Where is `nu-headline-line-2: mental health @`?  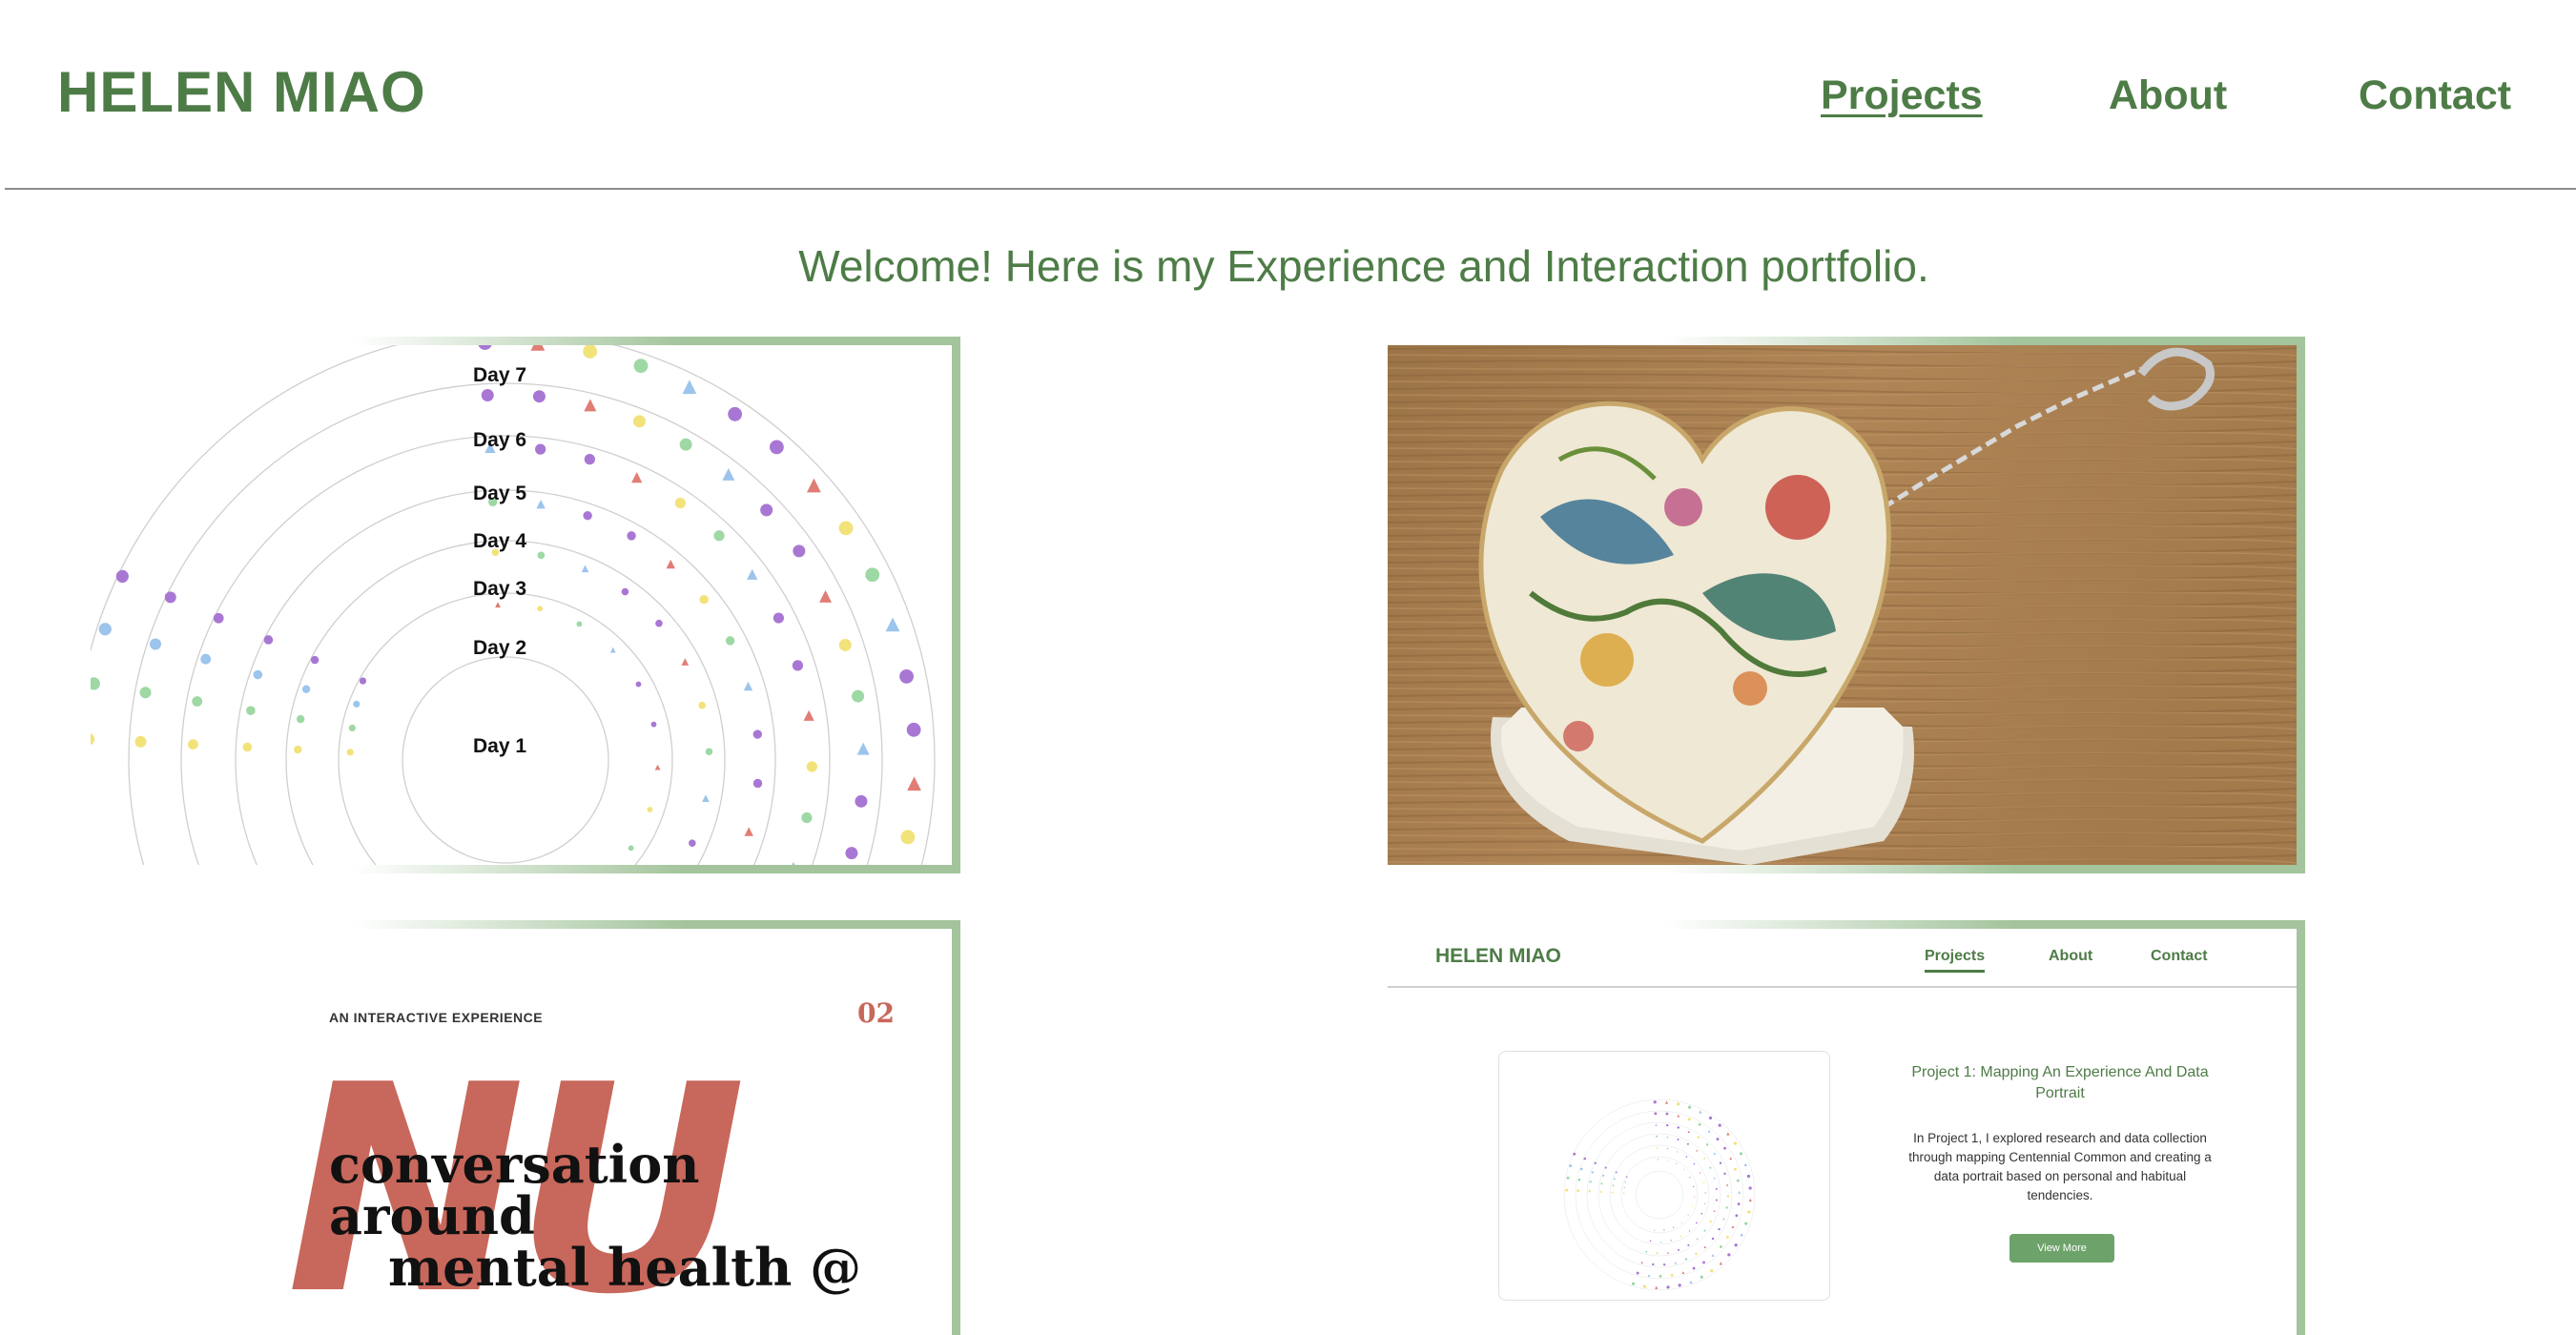 nu-headline-line-2: mental health @ is located at coordinates (625, 1267).